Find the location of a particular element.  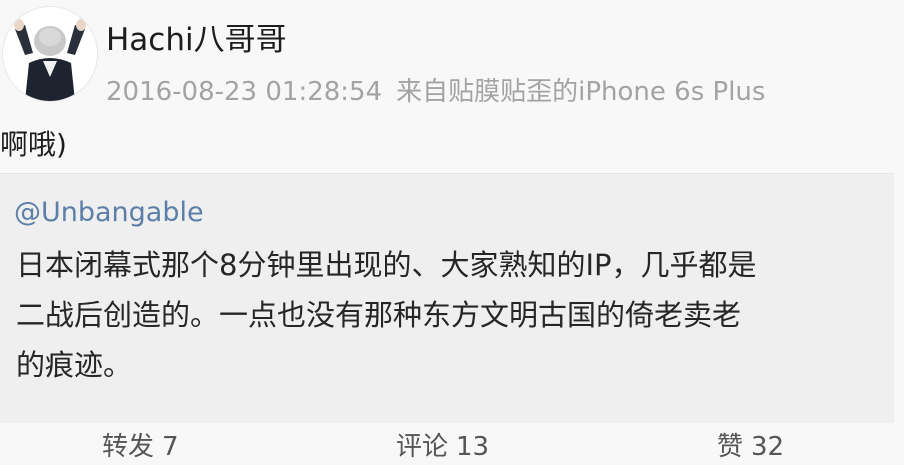

like-button: 赞 32 is located at coordinates (750, 447).